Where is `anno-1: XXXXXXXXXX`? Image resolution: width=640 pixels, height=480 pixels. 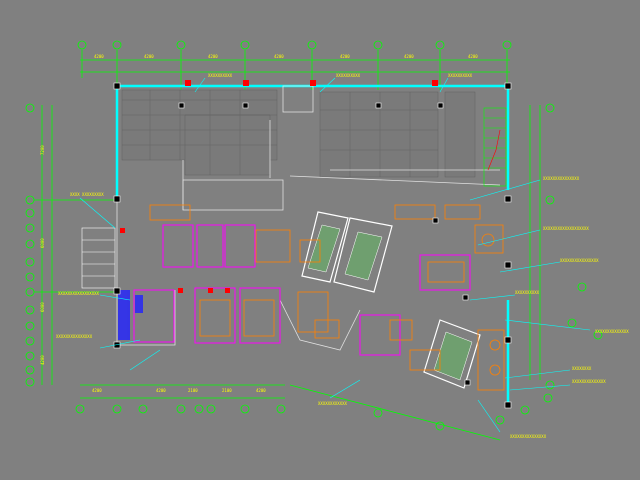
anno-1: XXXXXXXXXX is located at coordinates (220, 75).